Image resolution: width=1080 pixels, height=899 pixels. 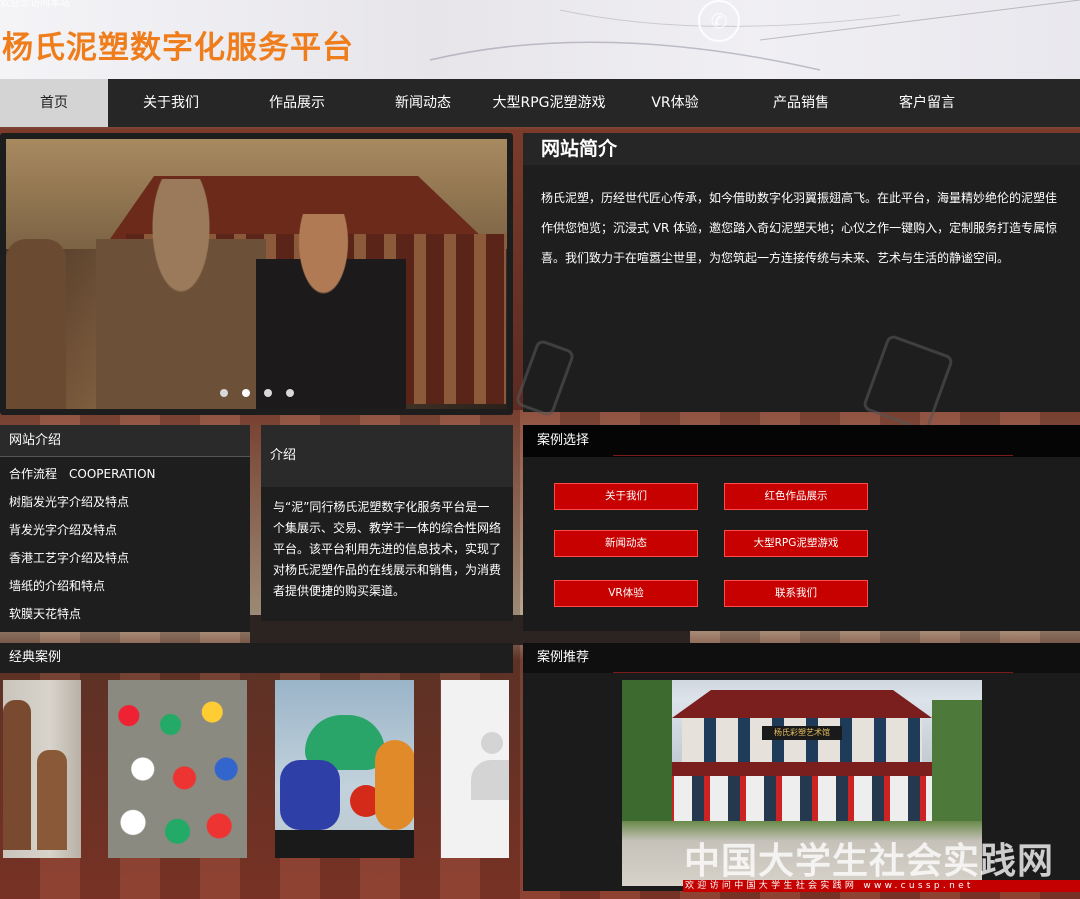 What do you see at coordinates (423, 103) in the screenshot?
I see `nav-item-news: 新闻动态` at bounding box center [423, 103].